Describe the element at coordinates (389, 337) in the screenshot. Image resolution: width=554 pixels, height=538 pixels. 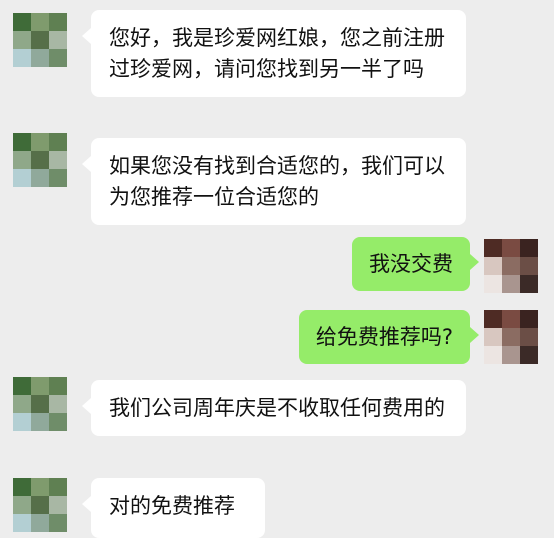
I see `outgoing-message-bubble: 给免费推荐吗?` at that location.